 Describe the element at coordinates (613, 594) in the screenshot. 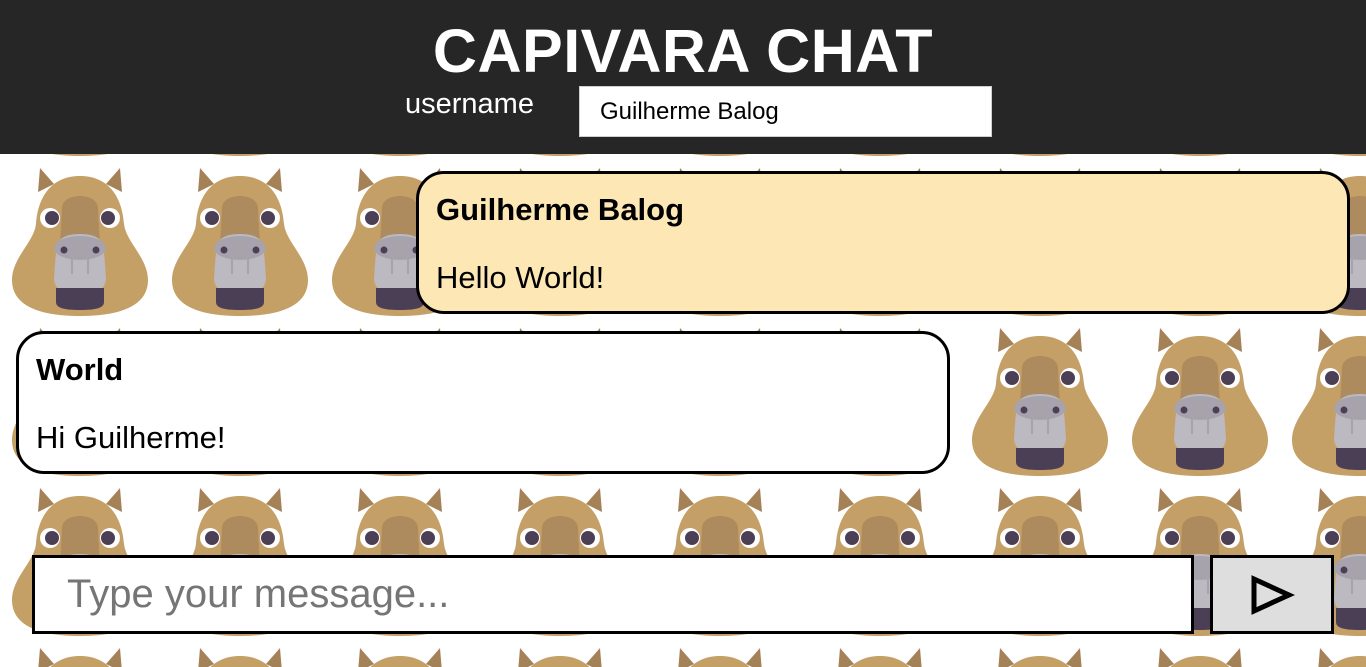

I see `message-input` at that location.